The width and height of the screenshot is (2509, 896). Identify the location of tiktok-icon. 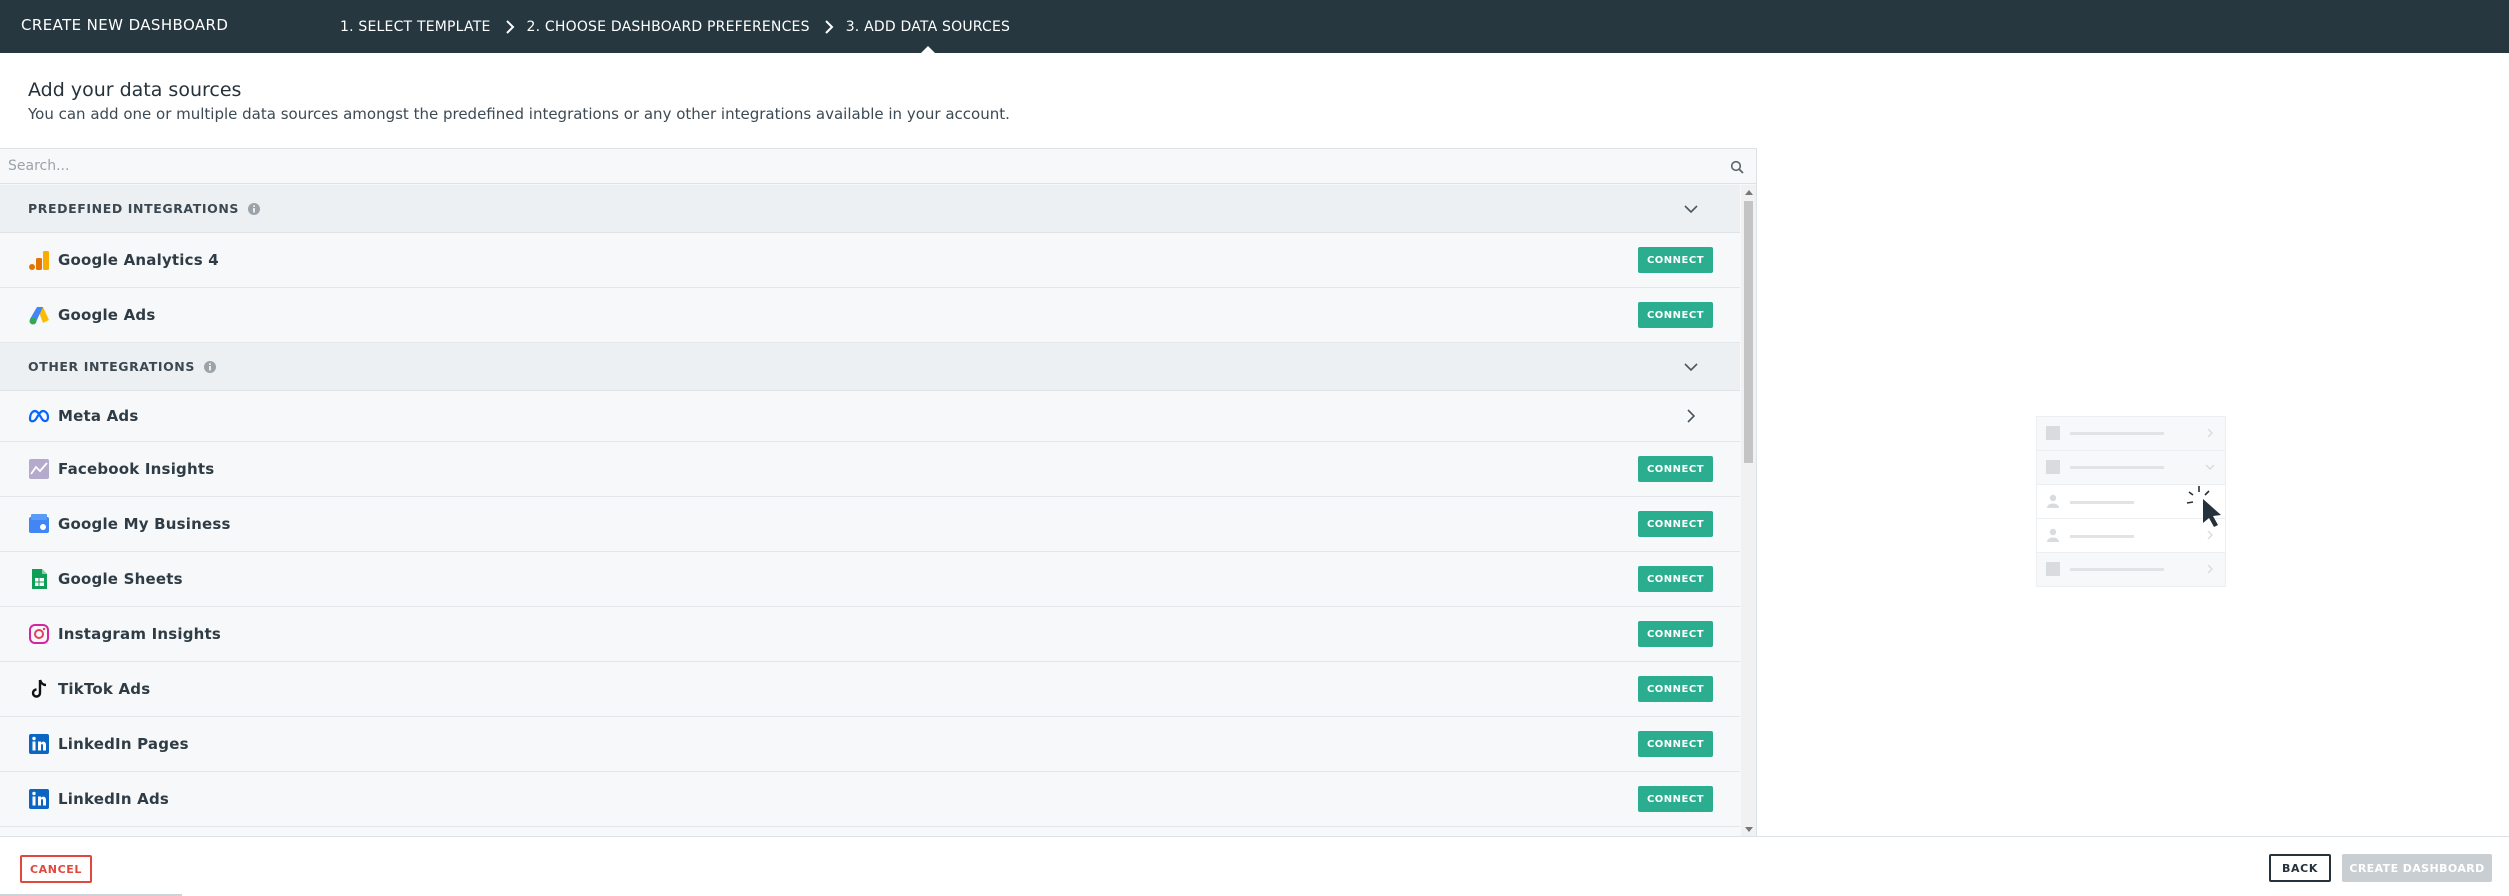
(39, 689).